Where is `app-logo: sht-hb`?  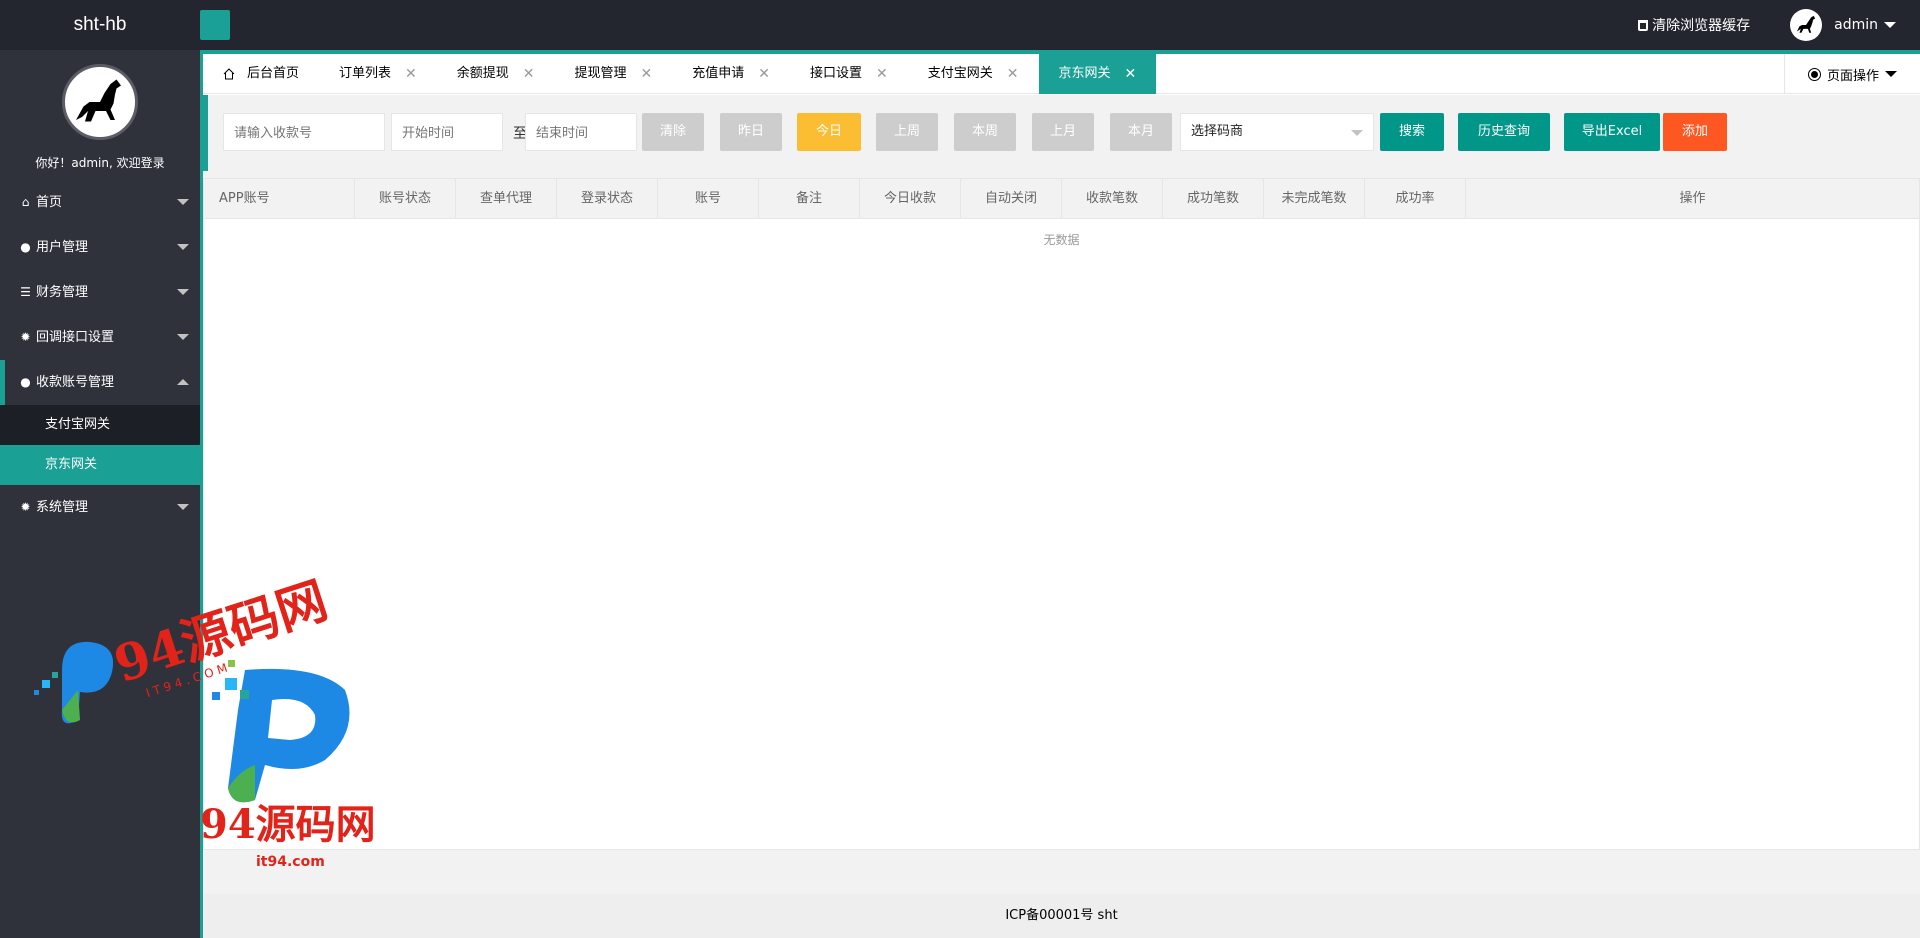
app-logo: sht-hb is located at coordinates (100, 25).